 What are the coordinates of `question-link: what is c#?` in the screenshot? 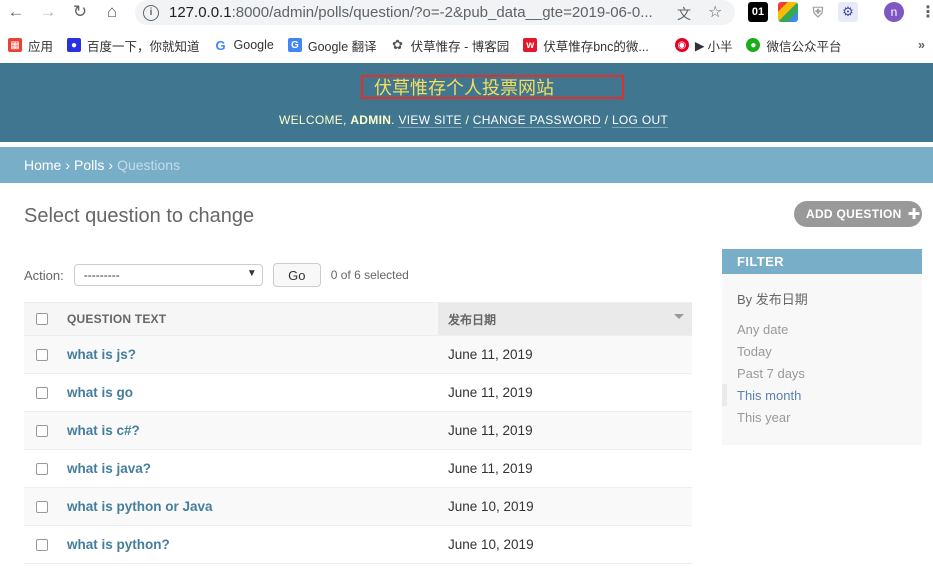 It's located at (103, 430).